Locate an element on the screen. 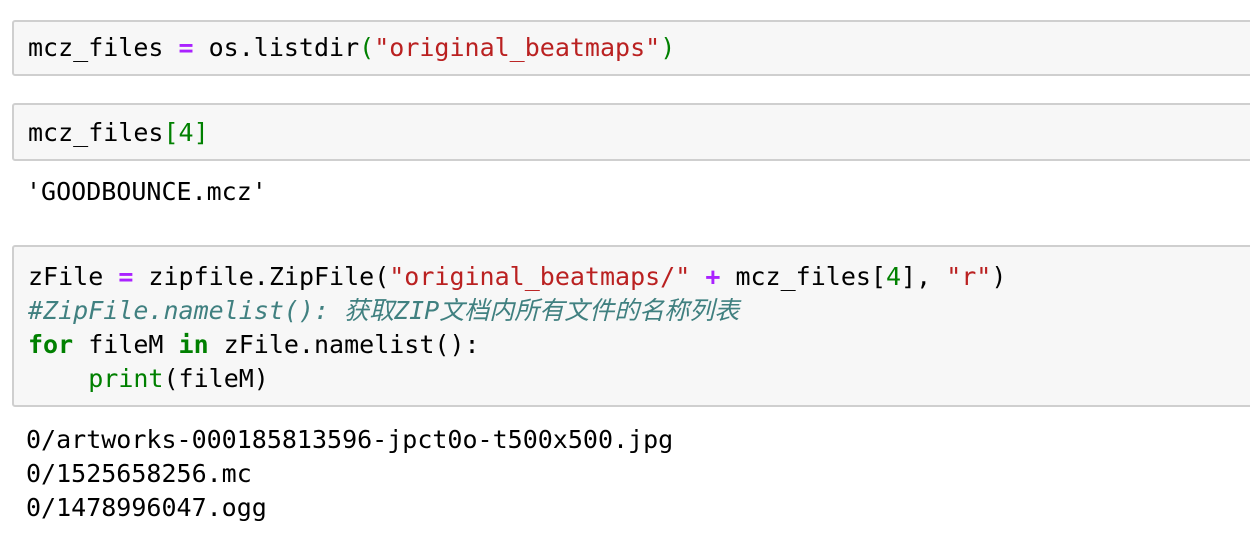 The image size is (1250, 534). code-token: zFile is located at coordinates (73, 276).